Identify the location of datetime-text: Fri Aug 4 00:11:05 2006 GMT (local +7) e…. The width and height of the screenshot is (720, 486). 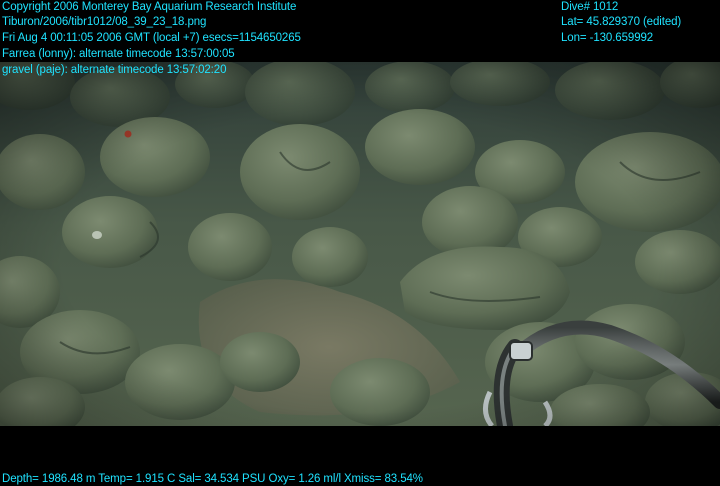
(151, 38).